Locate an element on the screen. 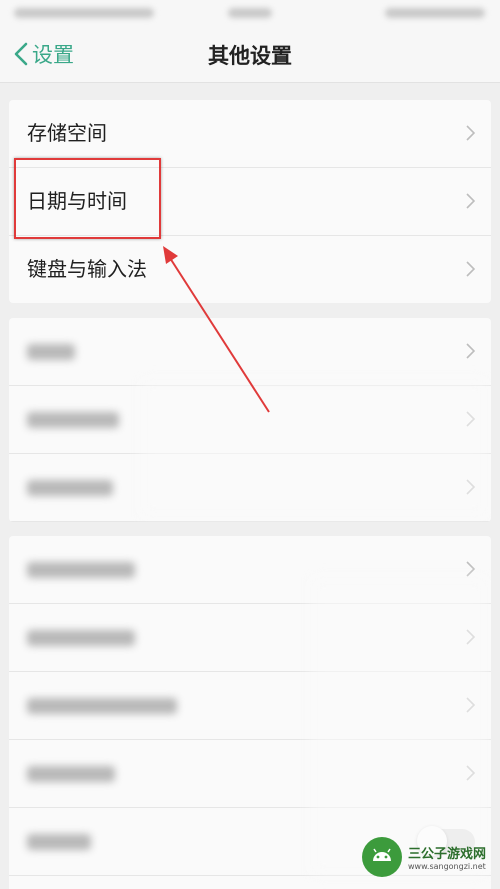 This screenshot has height=889, width=500. watermark: 三公子游戏网 www.sangongzi.net is located at coordinates (428, 857).